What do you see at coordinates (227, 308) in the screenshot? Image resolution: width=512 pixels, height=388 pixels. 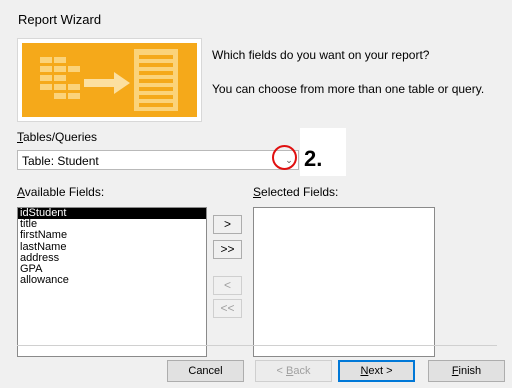 I see `remove-all-fields-button: <<` at bounding box center [227, 308].